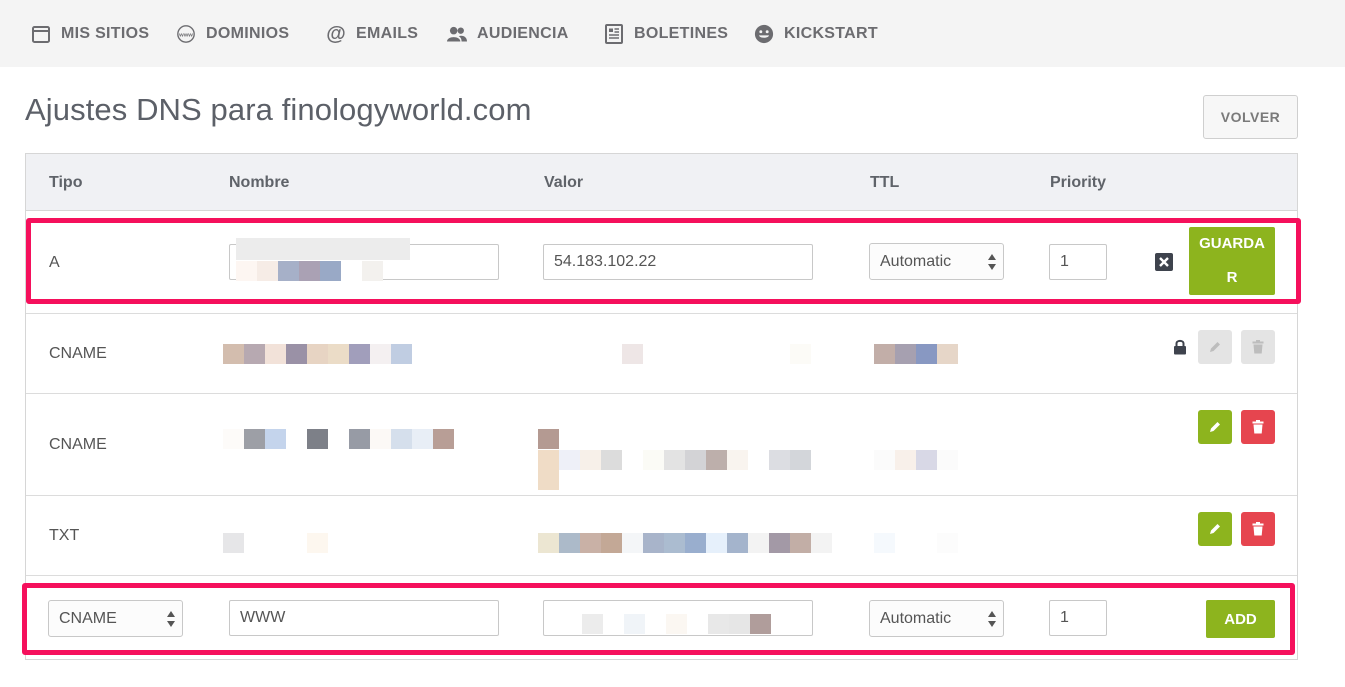 Image resolution: width=1345 pixels, height=687 pixels. I want to click on close-icon, so click(1164, 262).